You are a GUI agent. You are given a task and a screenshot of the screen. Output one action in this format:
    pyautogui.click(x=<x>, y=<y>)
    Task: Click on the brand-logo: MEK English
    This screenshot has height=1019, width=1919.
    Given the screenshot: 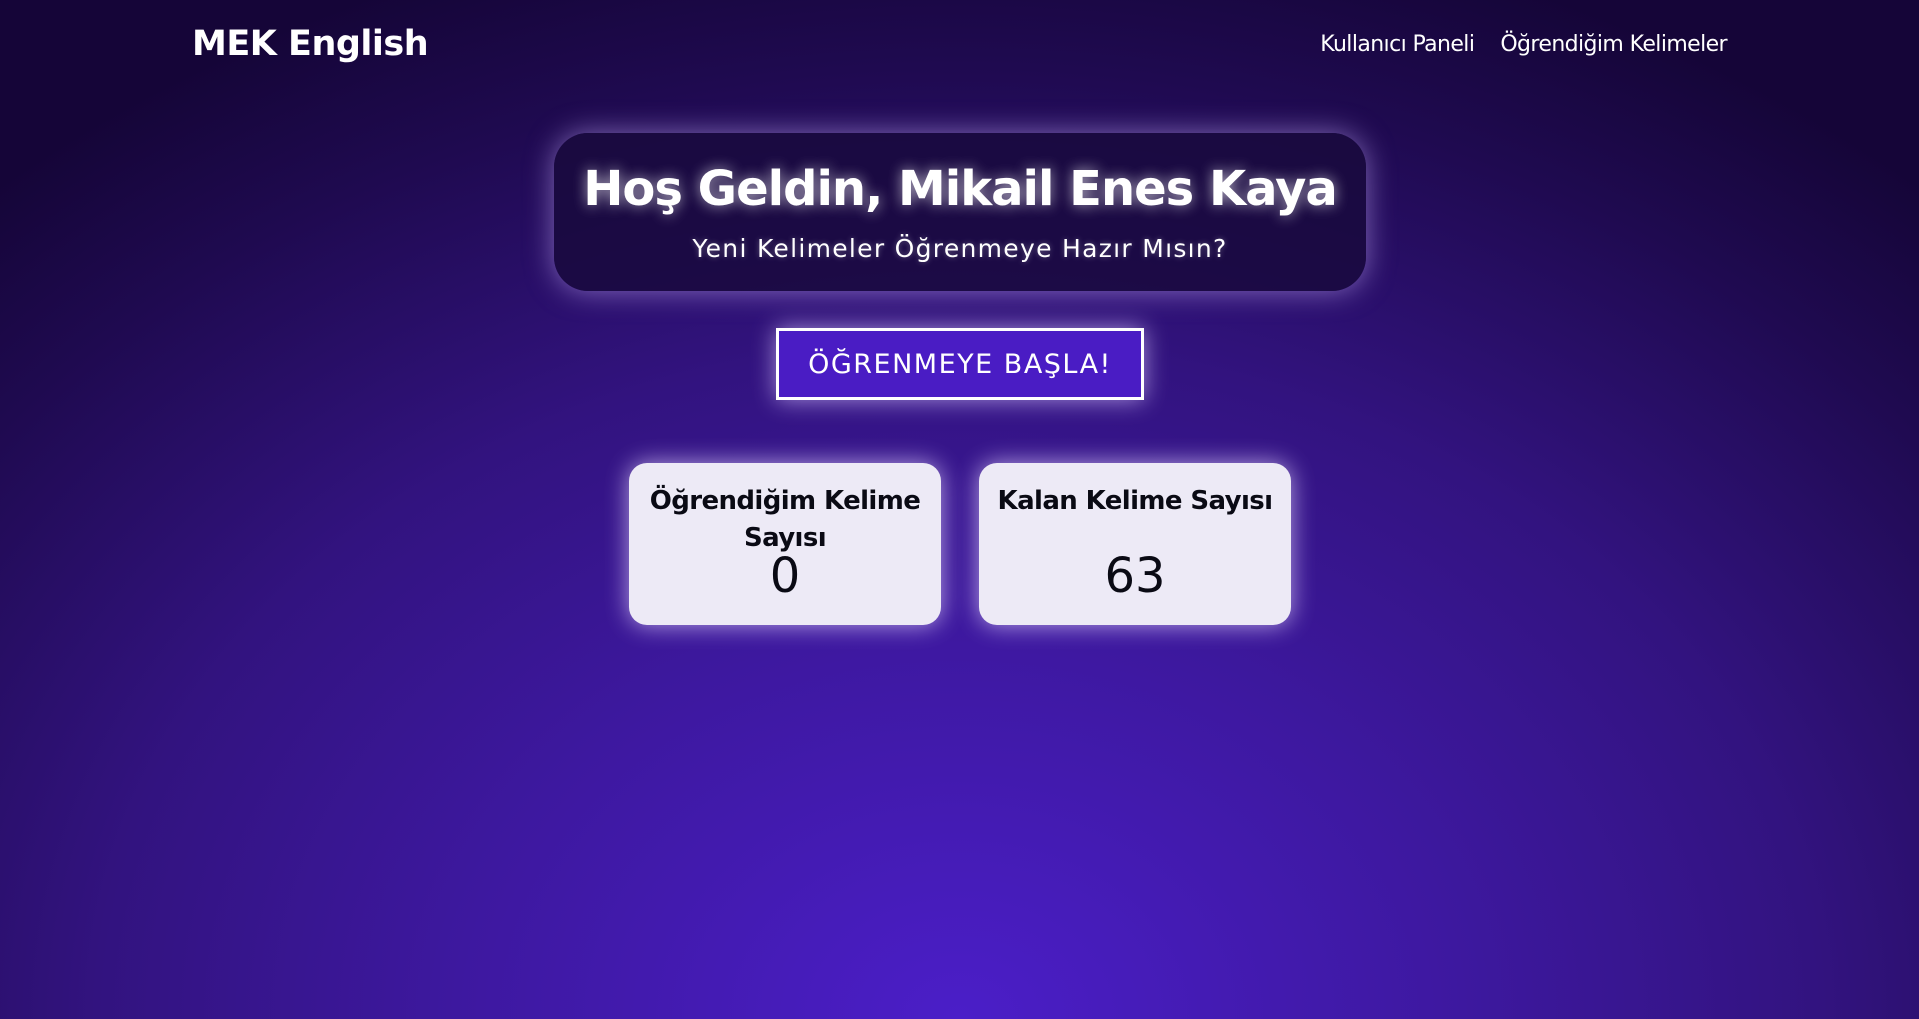 What is the action you would take?
    pyautogui.click(x=310, y=44)
    